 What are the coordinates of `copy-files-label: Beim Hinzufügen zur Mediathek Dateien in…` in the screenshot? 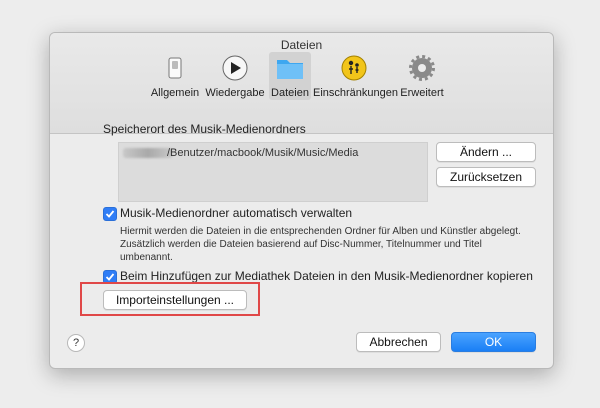 It's located at (326, 276).